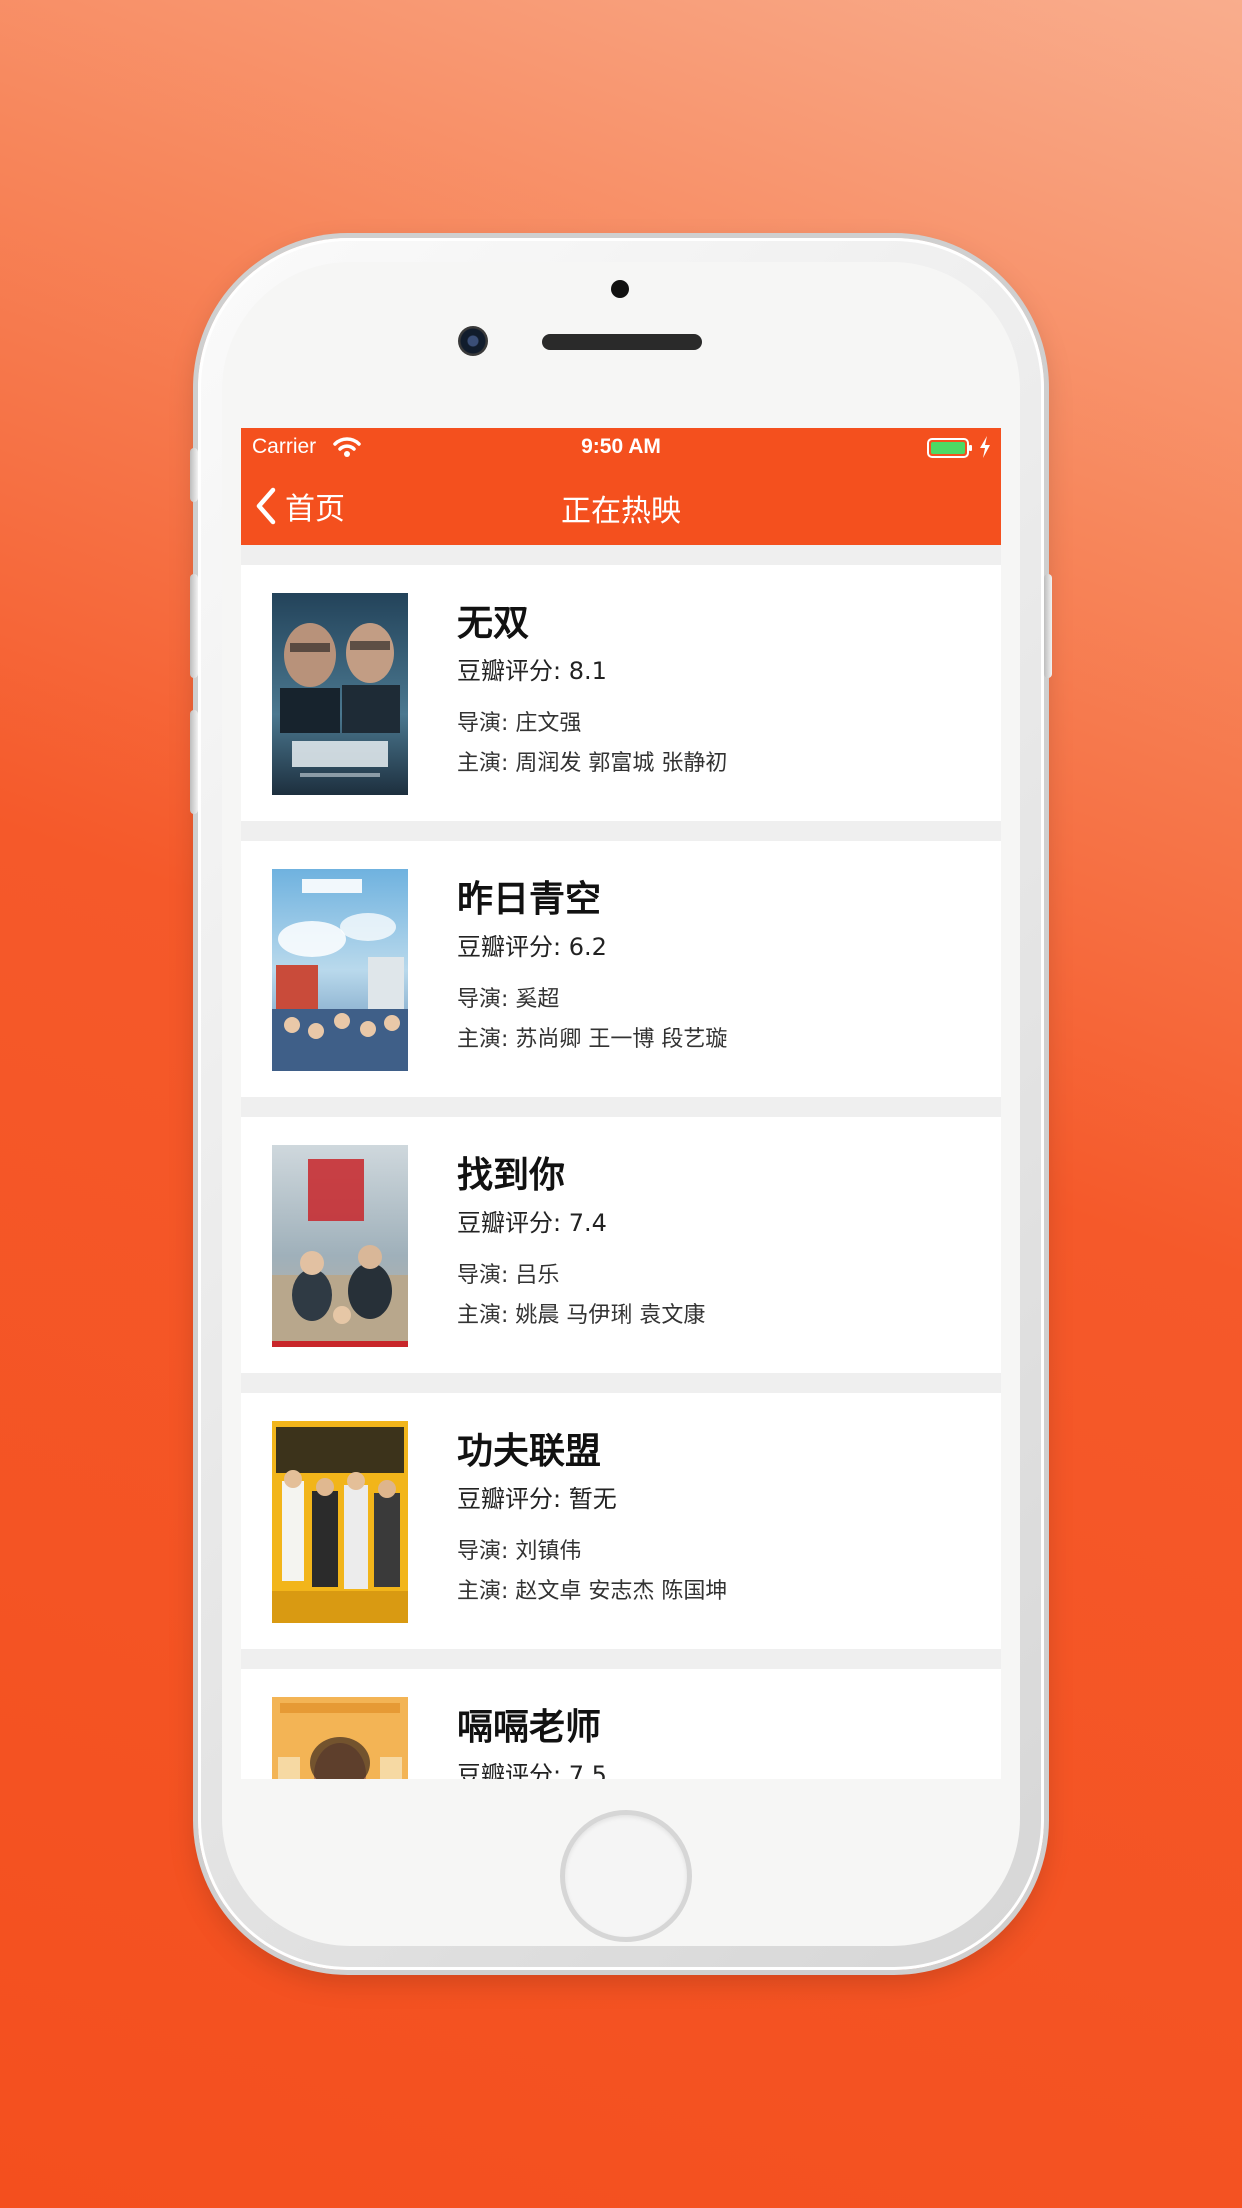 The image size is (1242, 2208). What do you see at coordinates (532, 1770) in the screenshot?
I see `movie-rating: 豆瓣评分: 7.5` at bounding box center [532, 1770].